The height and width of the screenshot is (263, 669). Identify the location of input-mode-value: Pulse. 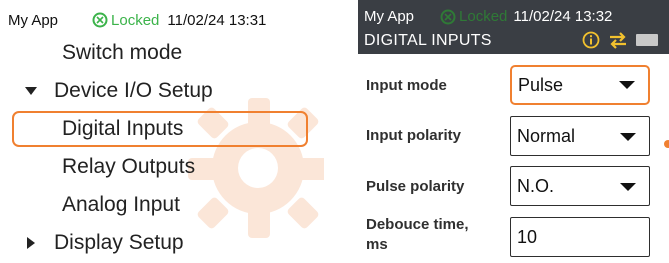
(541, 85).